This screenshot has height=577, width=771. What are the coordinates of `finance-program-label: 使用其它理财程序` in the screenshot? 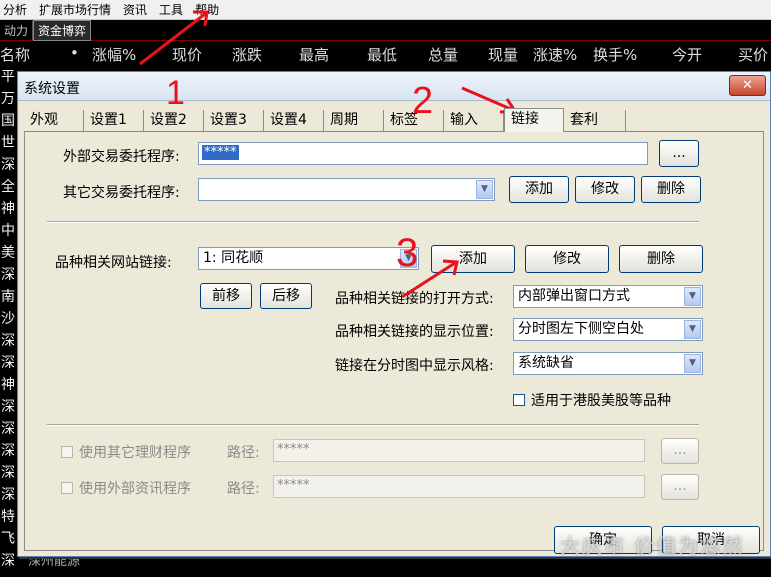 It's located at (135, 453).